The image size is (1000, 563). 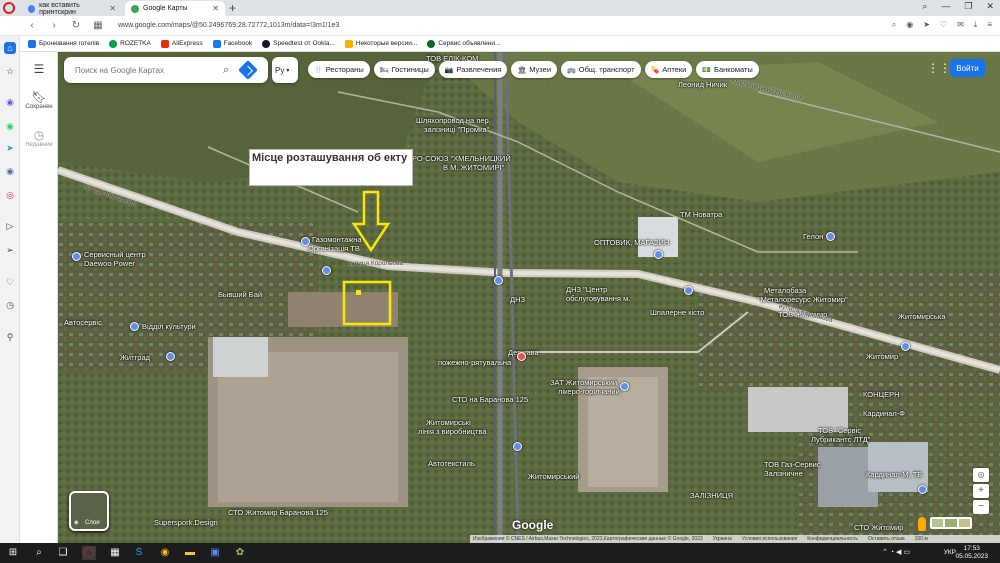 What do you see at coordinates (226, 70) in the screenshot?
I see `search-icon: ⌕` at bounding box center [226, 70].